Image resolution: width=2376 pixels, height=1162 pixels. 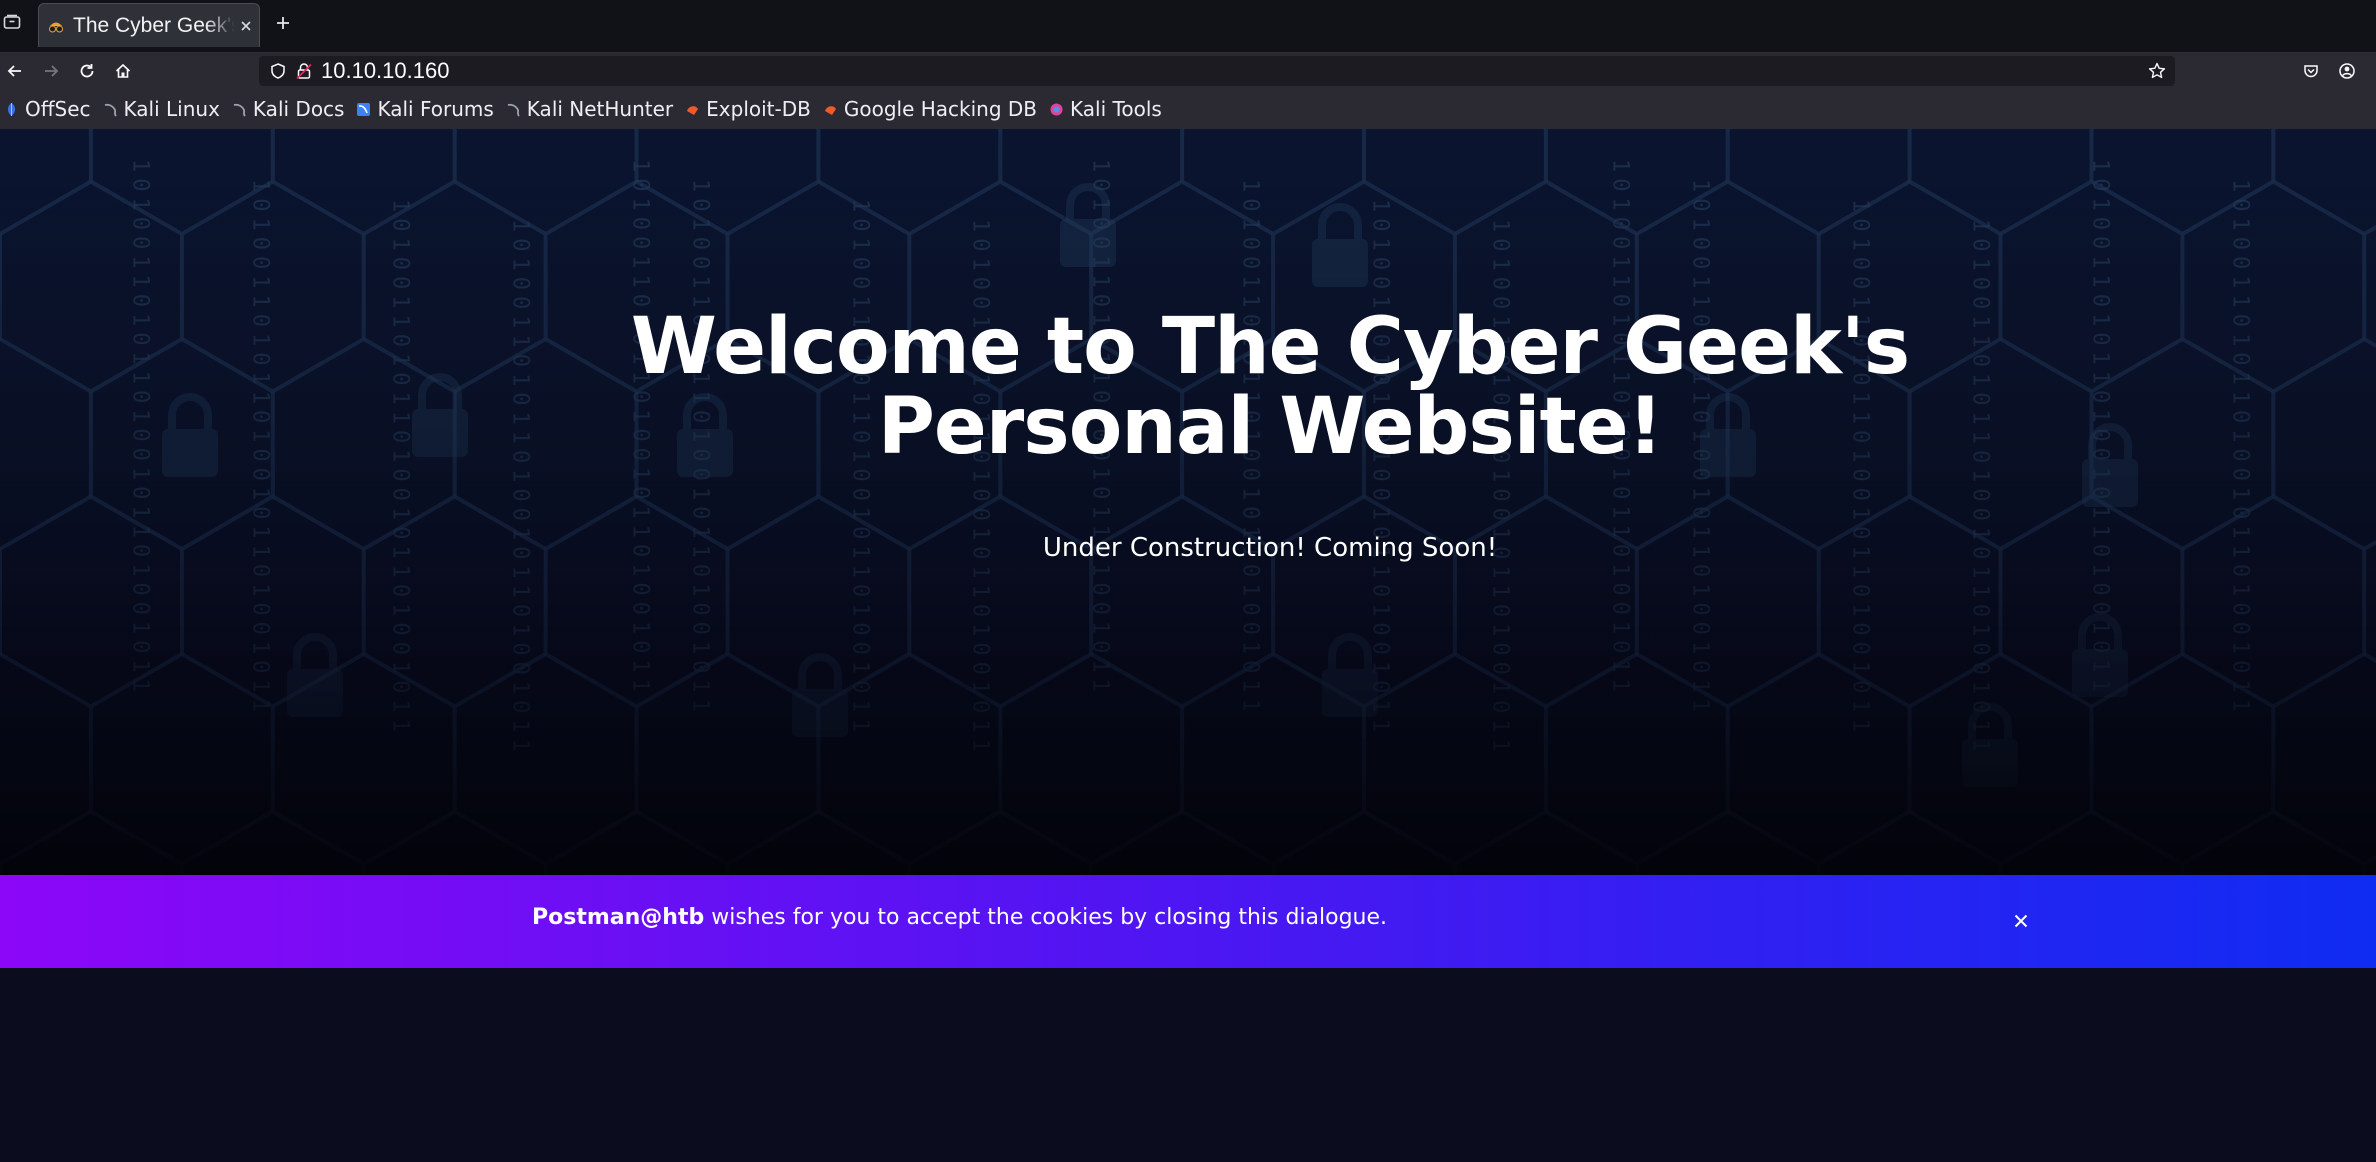 What do you see at coordinates (58, 109) in the screenshot?
I see `bookmark-label: OffSec` at bounding box center [58, 109].